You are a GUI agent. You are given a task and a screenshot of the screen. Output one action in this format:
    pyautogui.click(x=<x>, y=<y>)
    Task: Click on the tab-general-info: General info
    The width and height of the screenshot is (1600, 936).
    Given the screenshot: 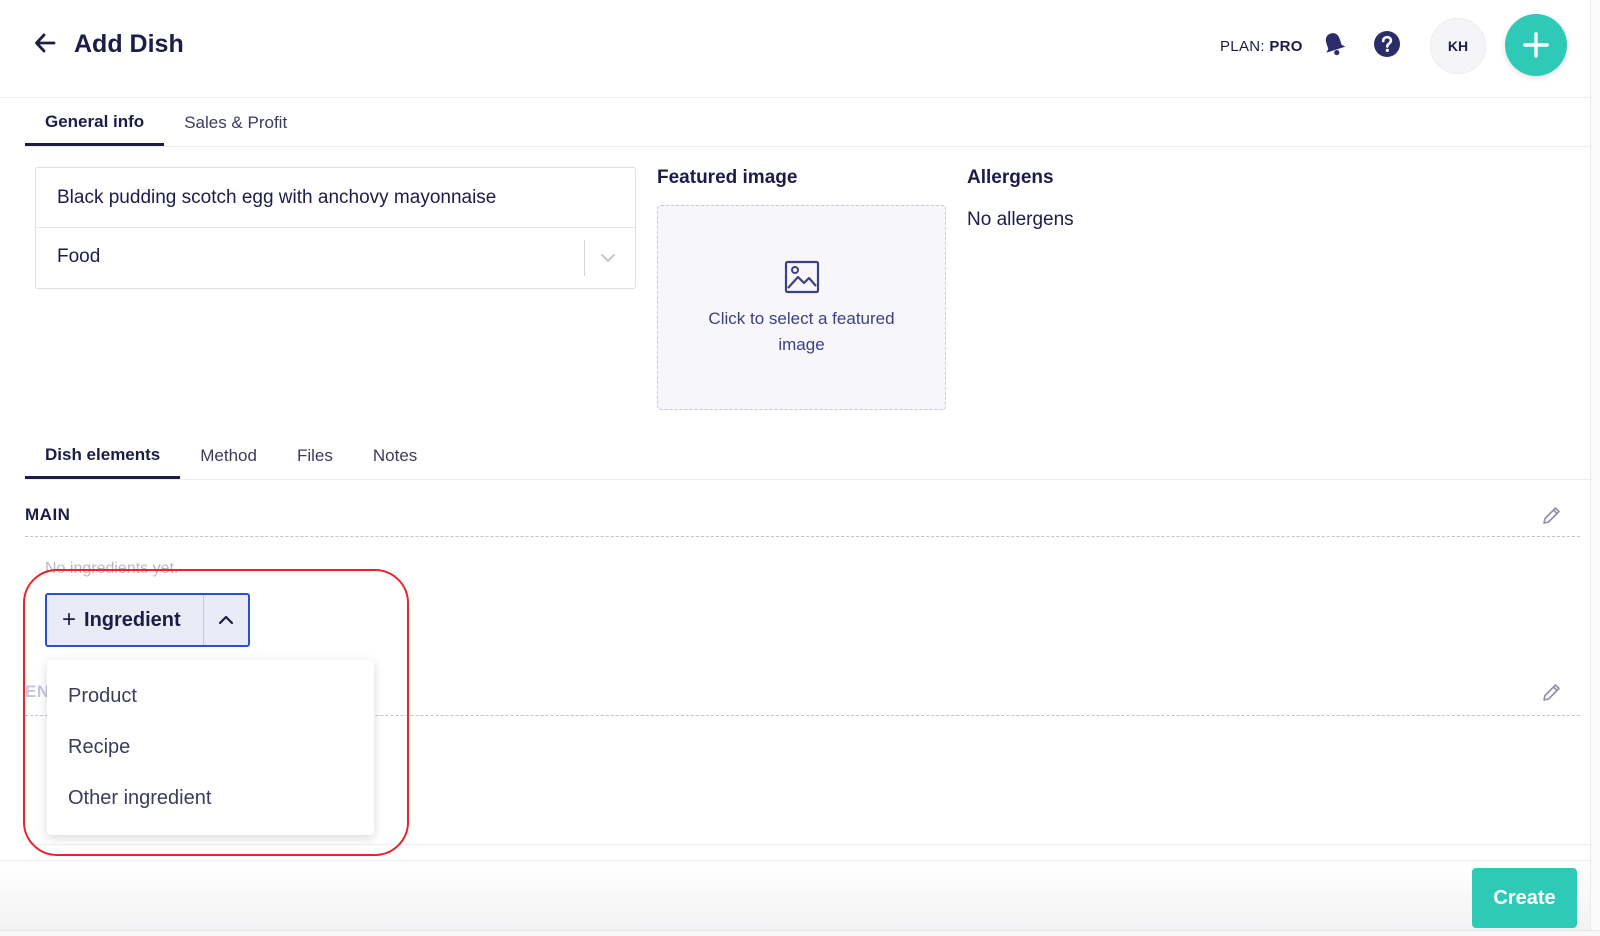 What is the action you would take?
    pyautogui.click(x=95, y=123)
    